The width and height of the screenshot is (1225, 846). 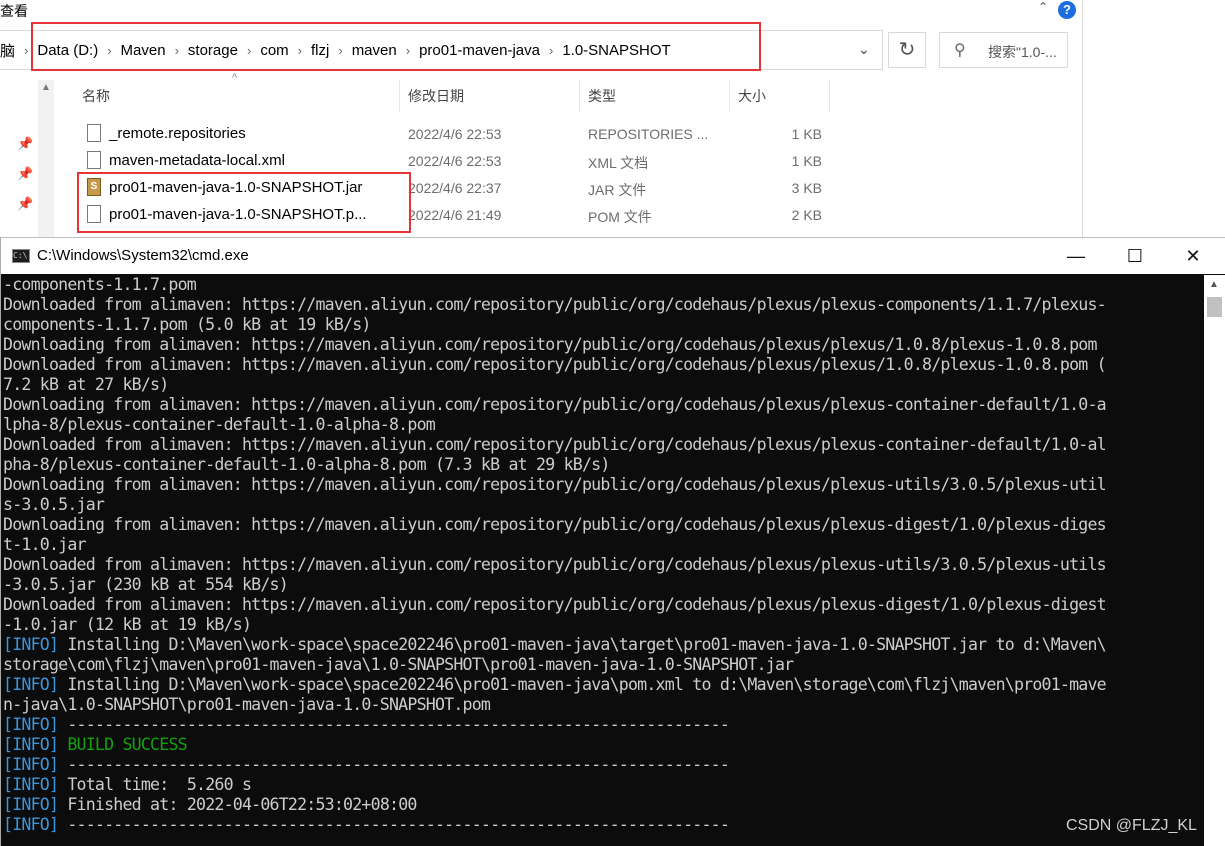 What do you see at coordinates (237, 804) in the screenshot?
I see `console-text: Finished at: 2022-04-06T22:53:02+08:00` at bounding box center [237, 804].